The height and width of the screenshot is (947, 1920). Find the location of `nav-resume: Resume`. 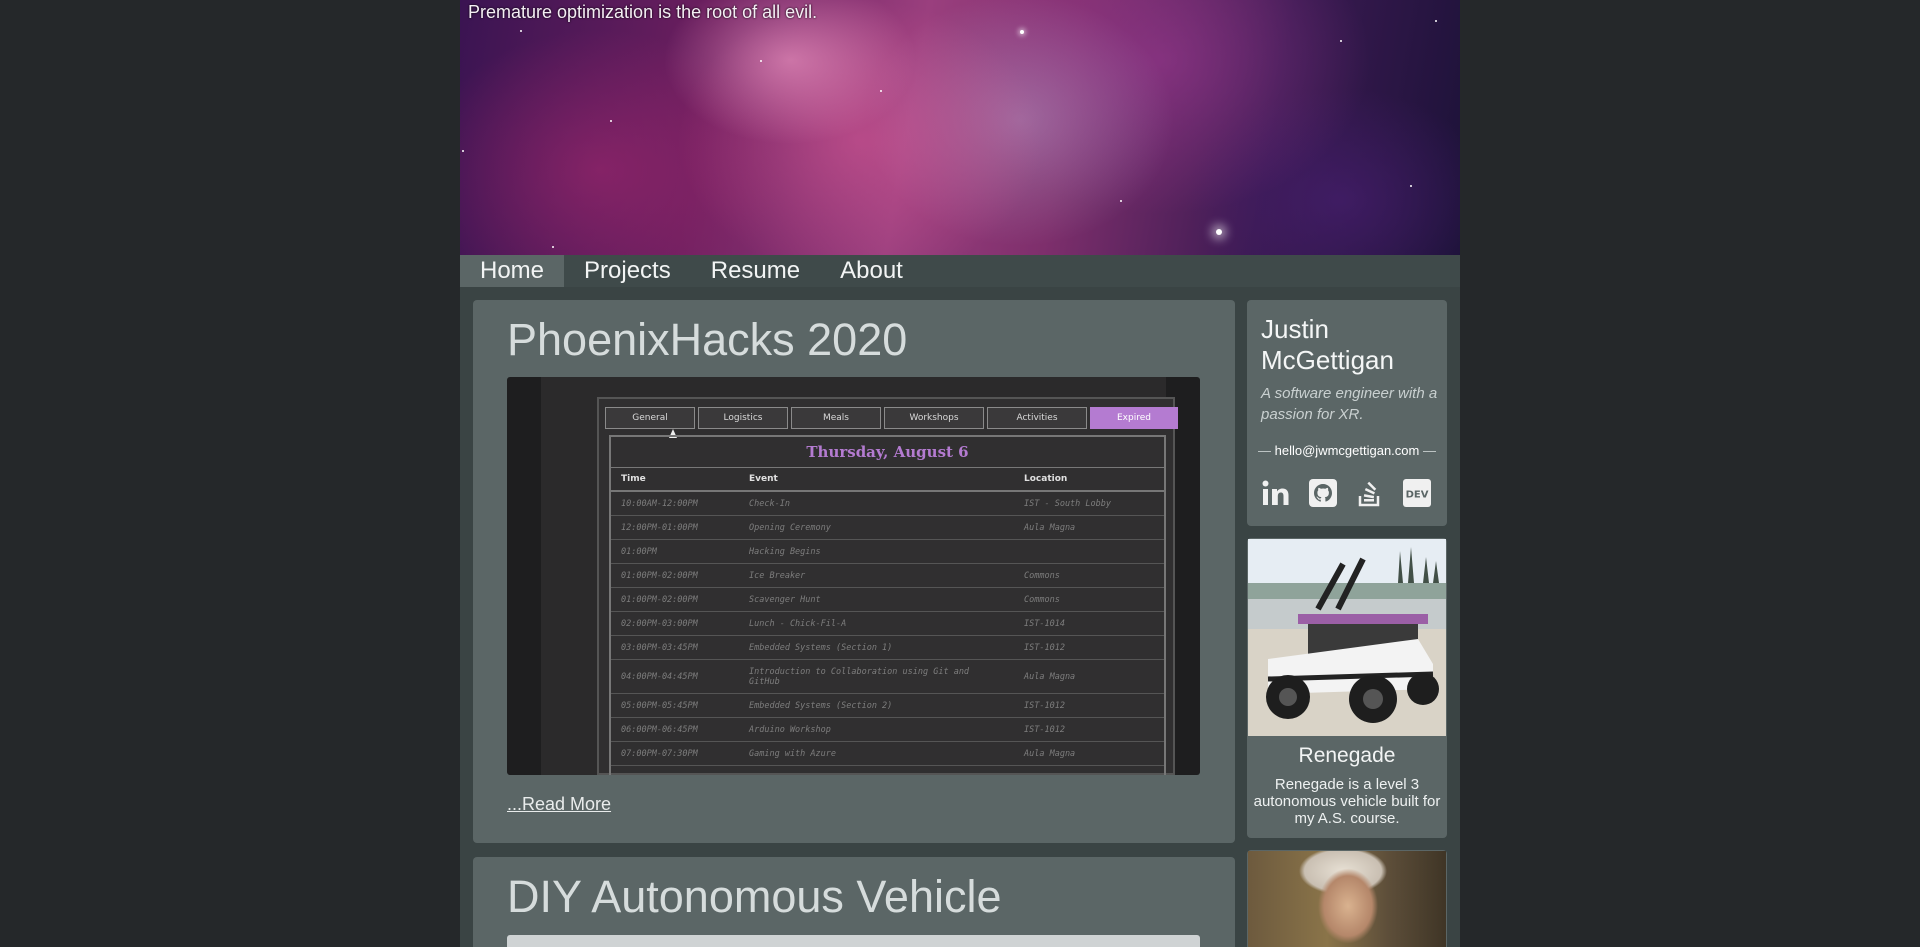

nav-resume: Resume is located at coordinates (755, 271).